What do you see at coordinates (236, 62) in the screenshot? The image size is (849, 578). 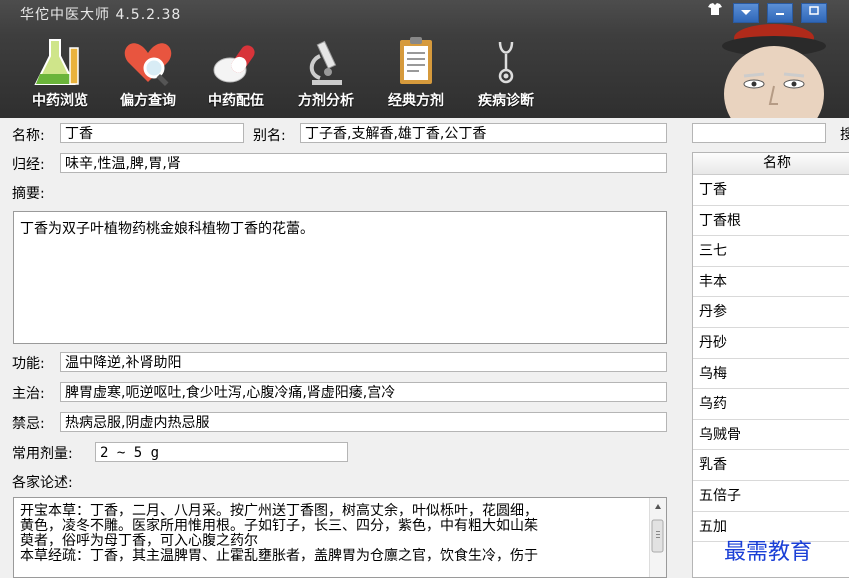 I see `pills-icon` at bounding box center [236, 62].